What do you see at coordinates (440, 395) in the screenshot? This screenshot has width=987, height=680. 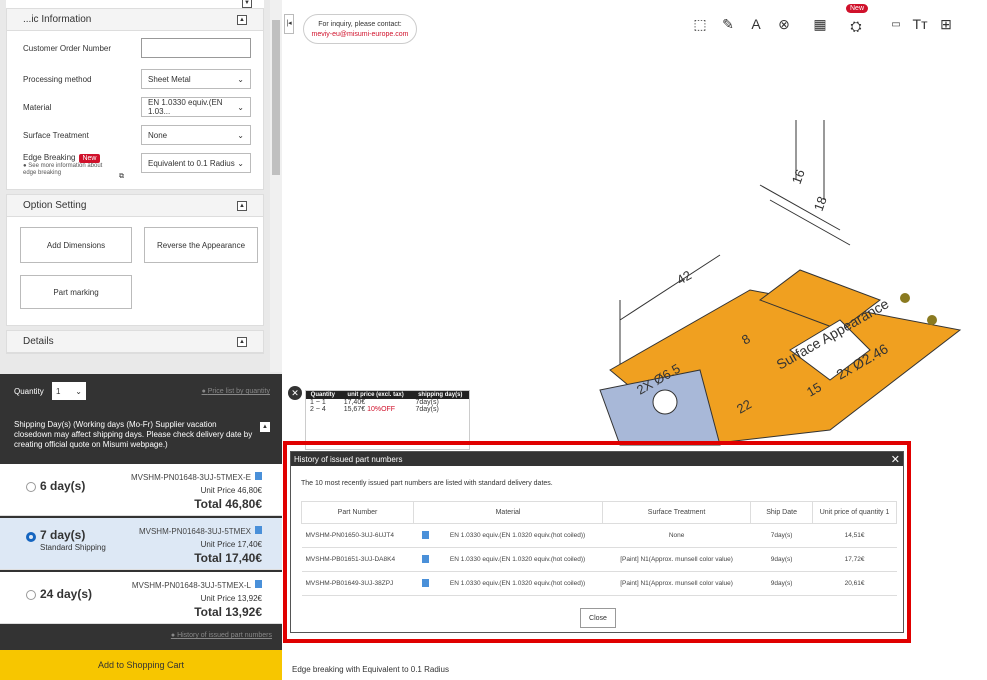 I see `price-header-shipping: shipping day(s)` at bounding box center [440, 395].